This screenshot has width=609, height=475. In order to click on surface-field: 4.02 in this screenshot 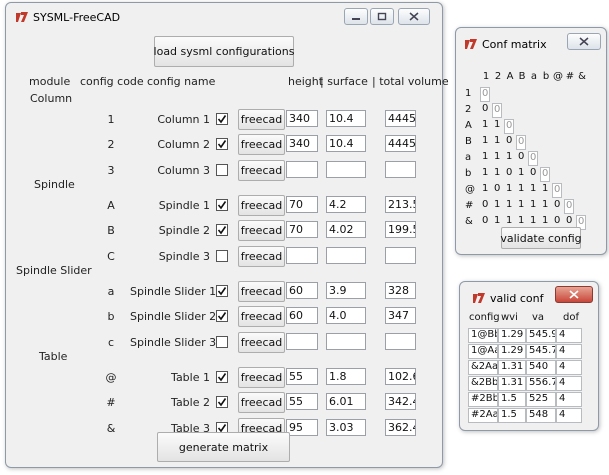, I will do `click(346, 229)`.